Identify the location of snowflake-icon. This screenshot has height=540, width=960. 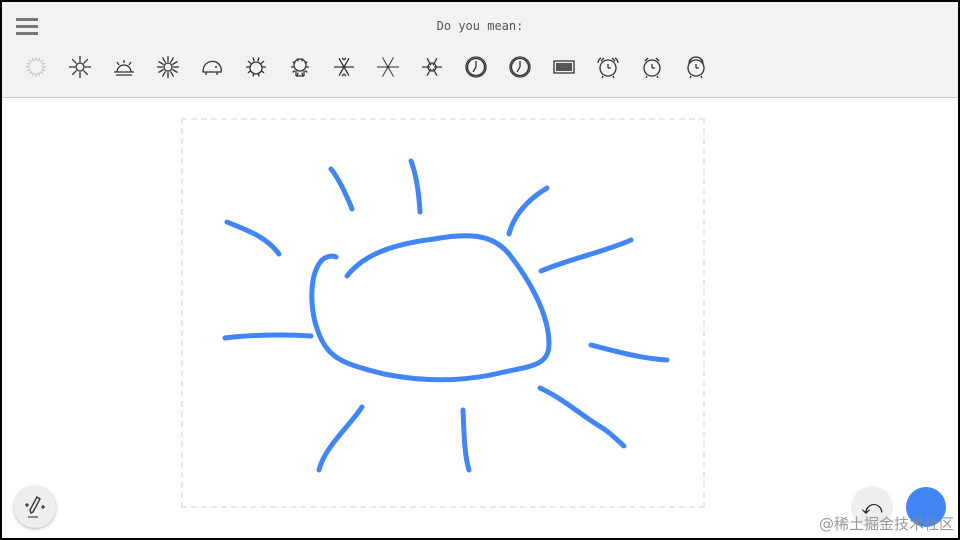
(344, 67).